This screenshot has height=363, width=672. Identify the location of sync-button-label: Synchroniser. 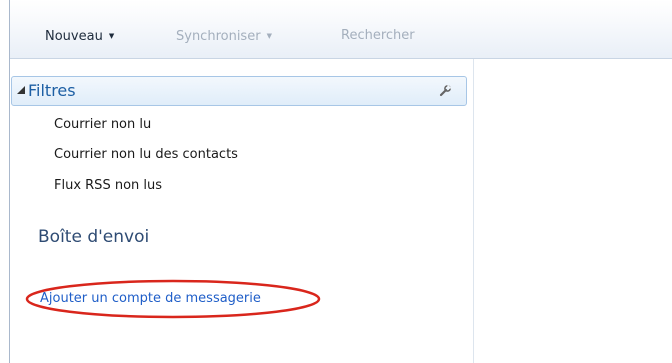
(218, 36).